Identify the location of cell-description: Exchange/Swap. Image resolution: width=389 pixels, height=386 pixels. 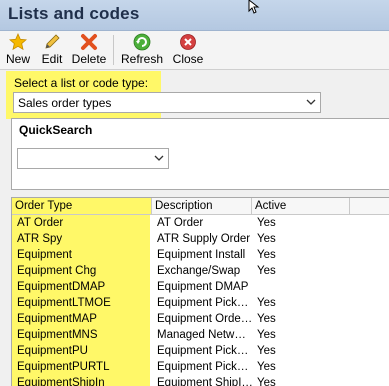
(199, 271).